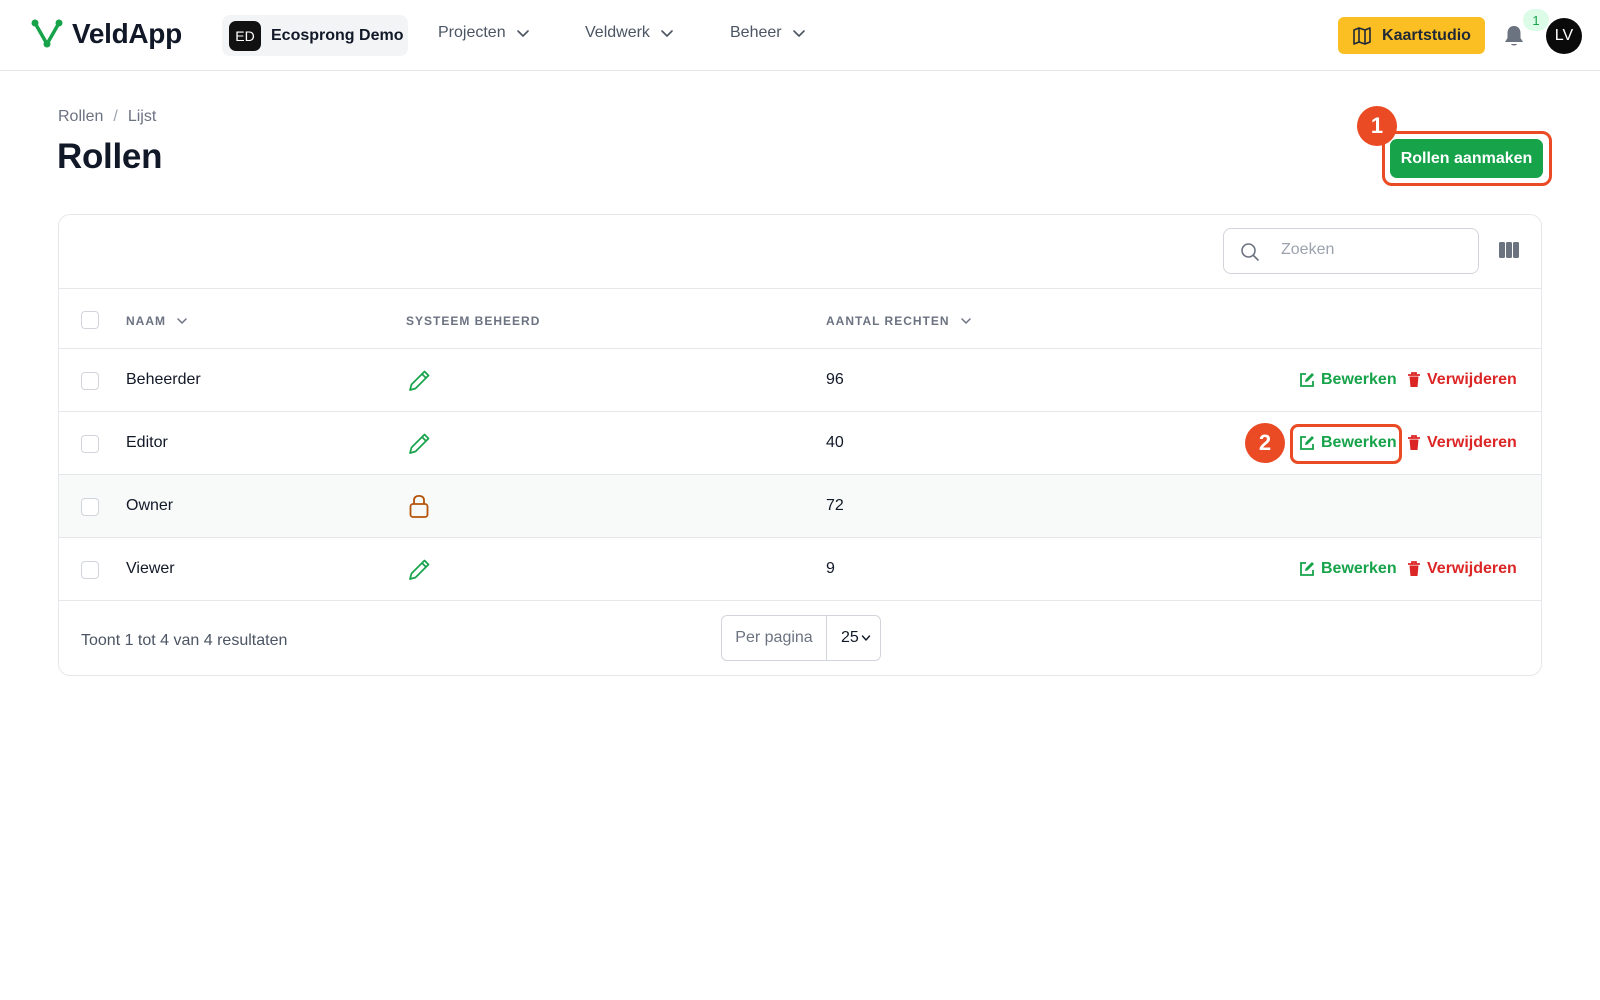 The height and width of the screenshot is (1000, 1600). Describe the element at coordinates (47, 33) in the screenshot. I see `logo-icon` at that location.